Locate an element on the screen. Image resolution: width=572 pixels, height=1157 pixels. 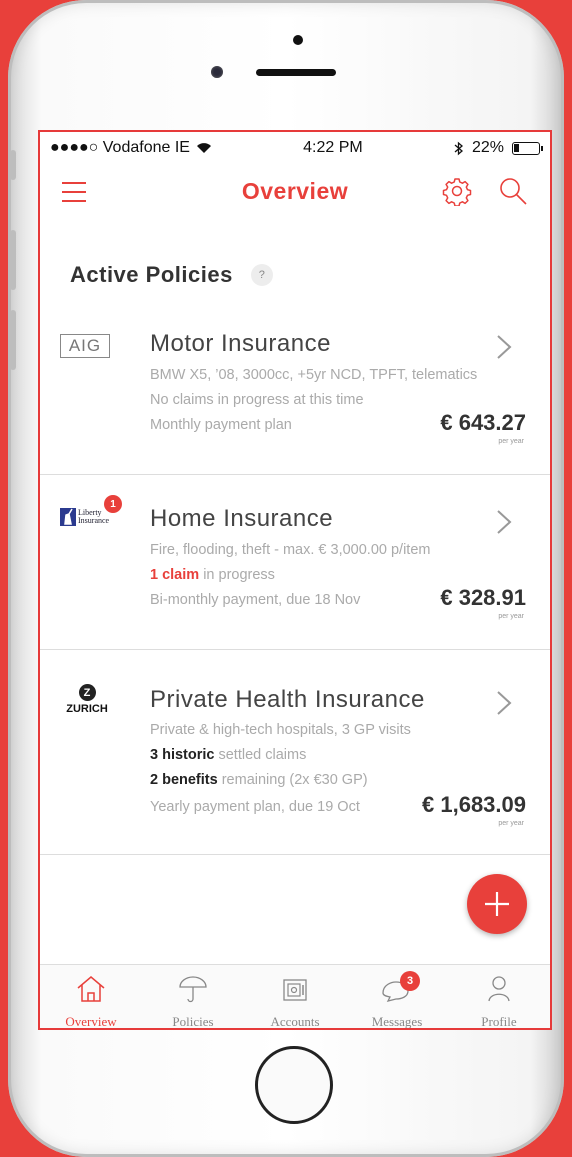
earpiece-speaker is located at coordinates (296, 72).